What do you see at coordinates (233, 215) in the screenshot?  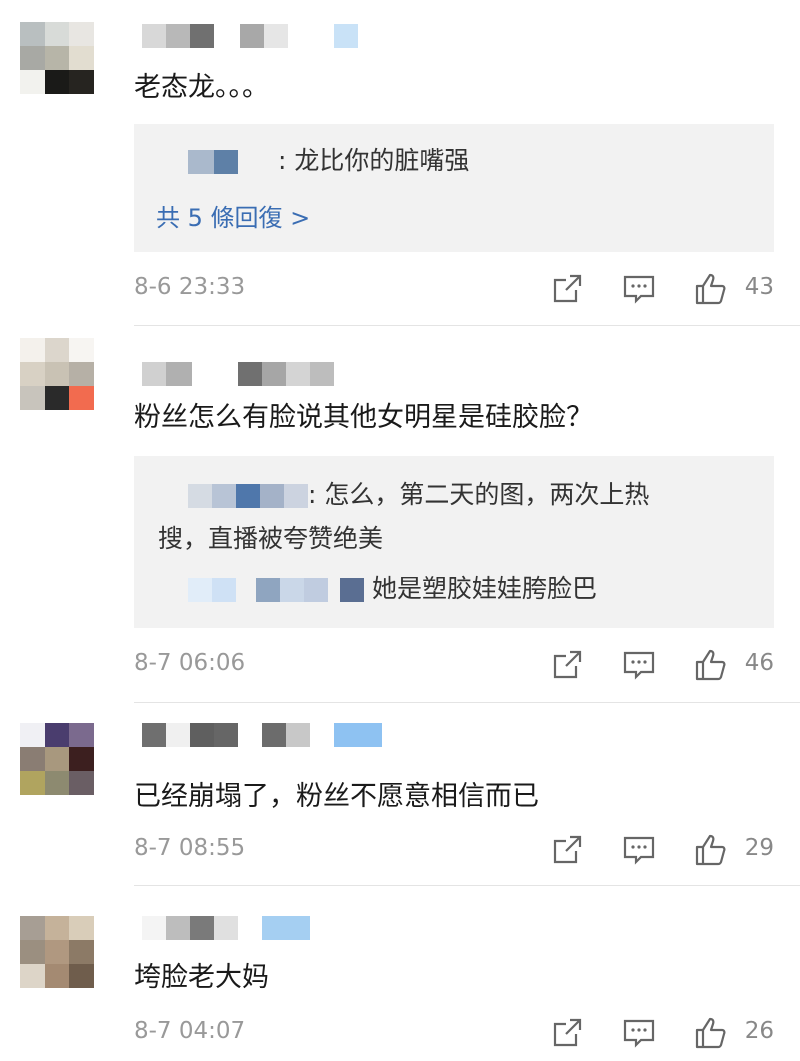 I see `view-more-replies-link: 共 5 條回復 >` at bounding box center [233, 215].